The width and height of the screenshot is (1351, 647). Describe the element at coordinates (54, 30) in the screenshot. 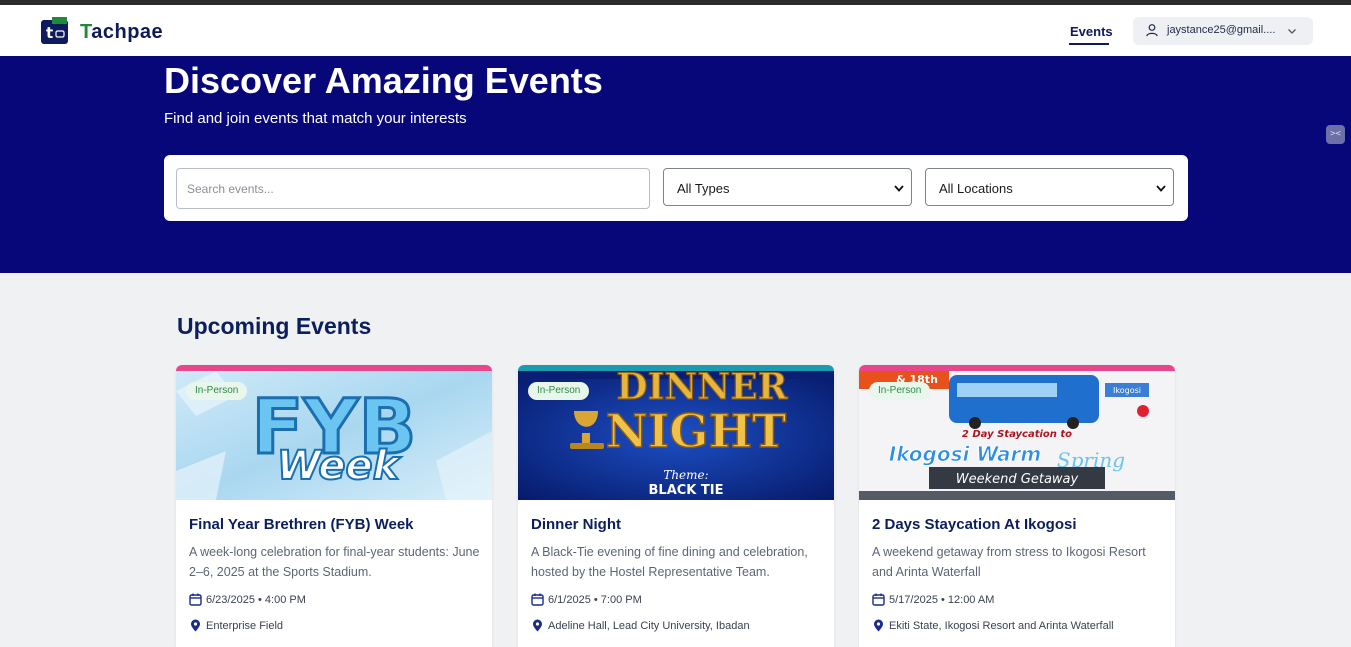

I see `logo-icon: t` at that location.